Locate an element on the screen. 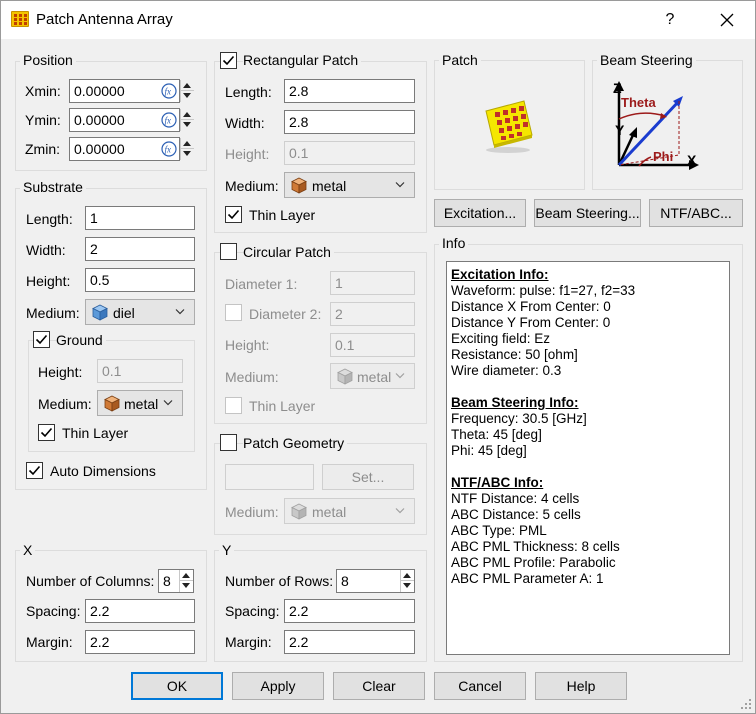 The image size is (756, 714). x-margin-input: 2.2 is located at coordinates (140, 642).